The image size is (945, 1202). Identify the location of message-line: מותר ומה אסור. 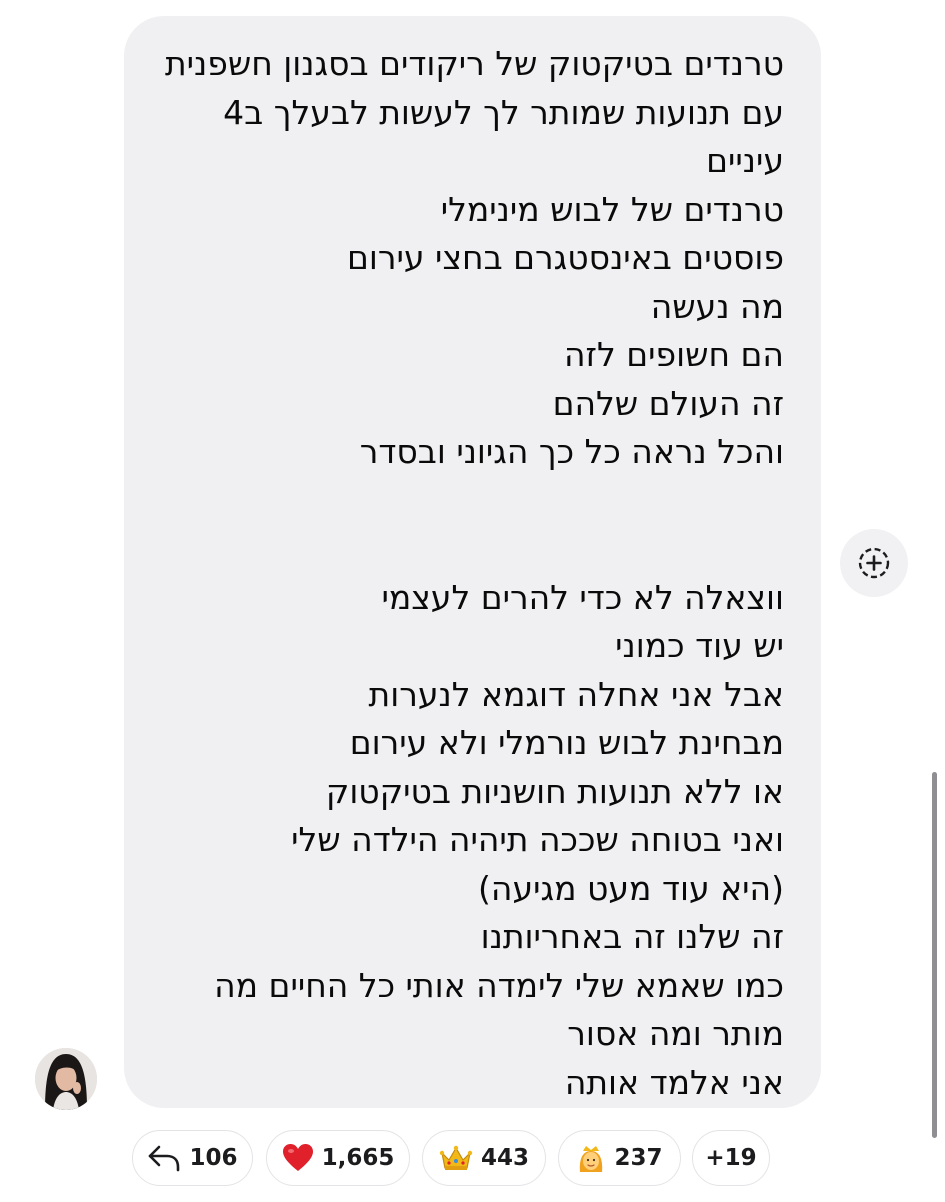
(675, 1033).